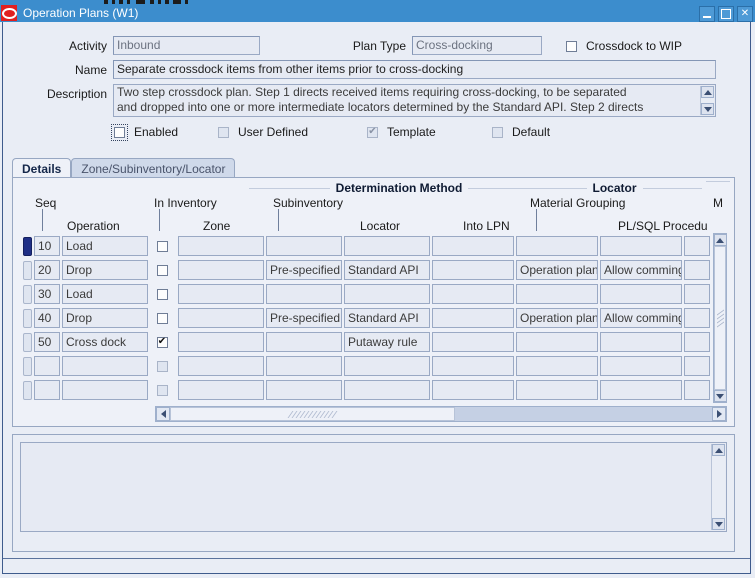 Image resolution: width=755 pixels, height=578 pixels. What do you see at coordinates (718, 487) in the screenshot?
I see `message-scrollbar` at bounding box center [718, 487].